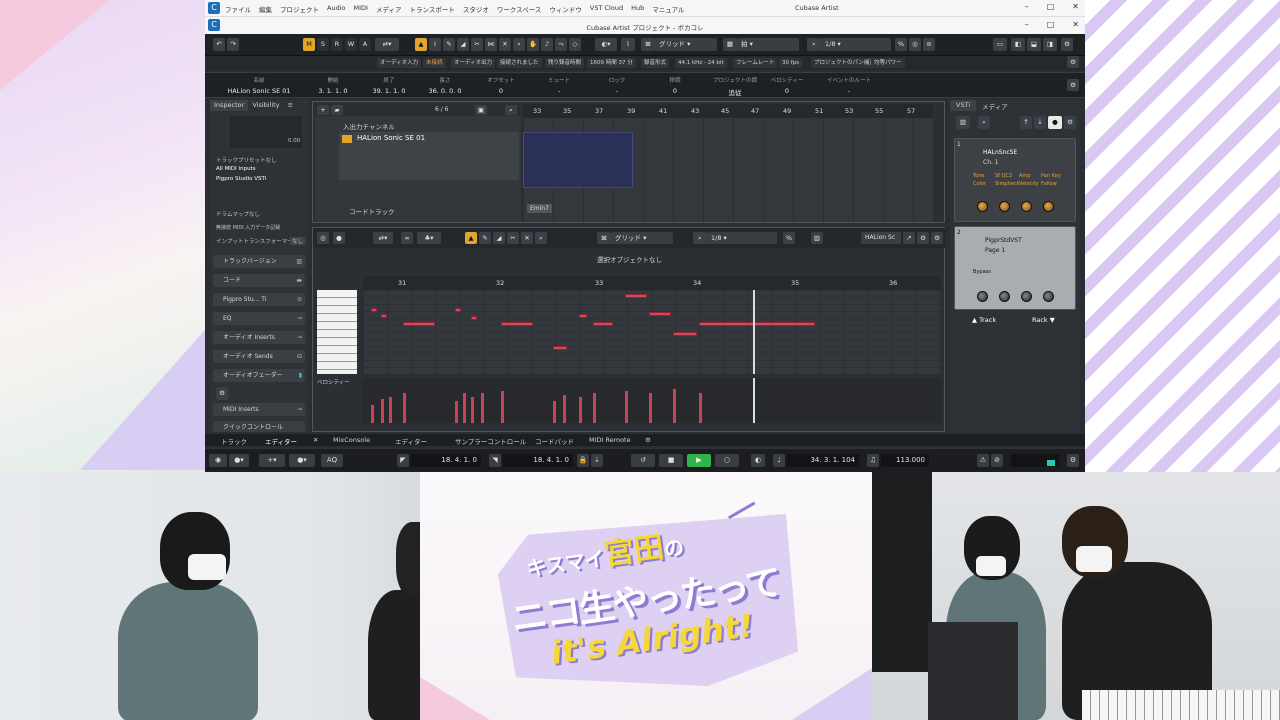  What do you see at coordinates (463, 44) in the screenshot?
I see `eraser-tool-icon: ◢` at bounding box center [463, 44].